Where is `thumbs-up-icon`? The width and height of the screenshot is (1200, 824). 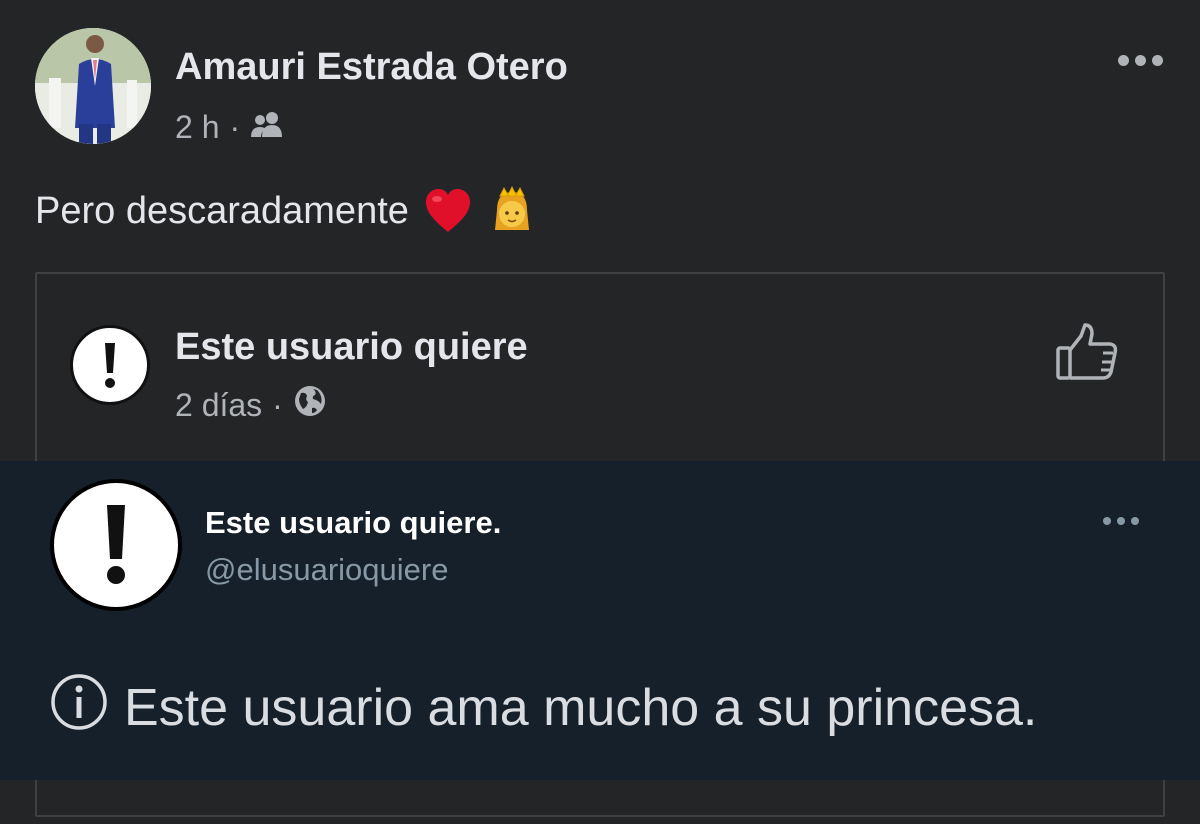
thumbs-up-icon is located at coordinates (1088, 353).